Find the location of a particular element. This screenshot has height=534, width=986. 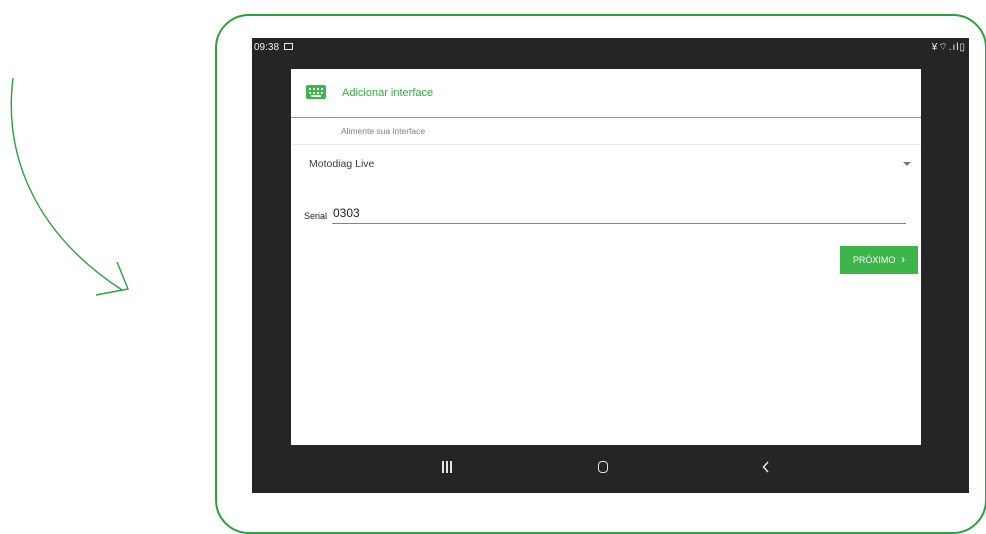

page-title: Adicionar interface is located at coordinates (388, 93).